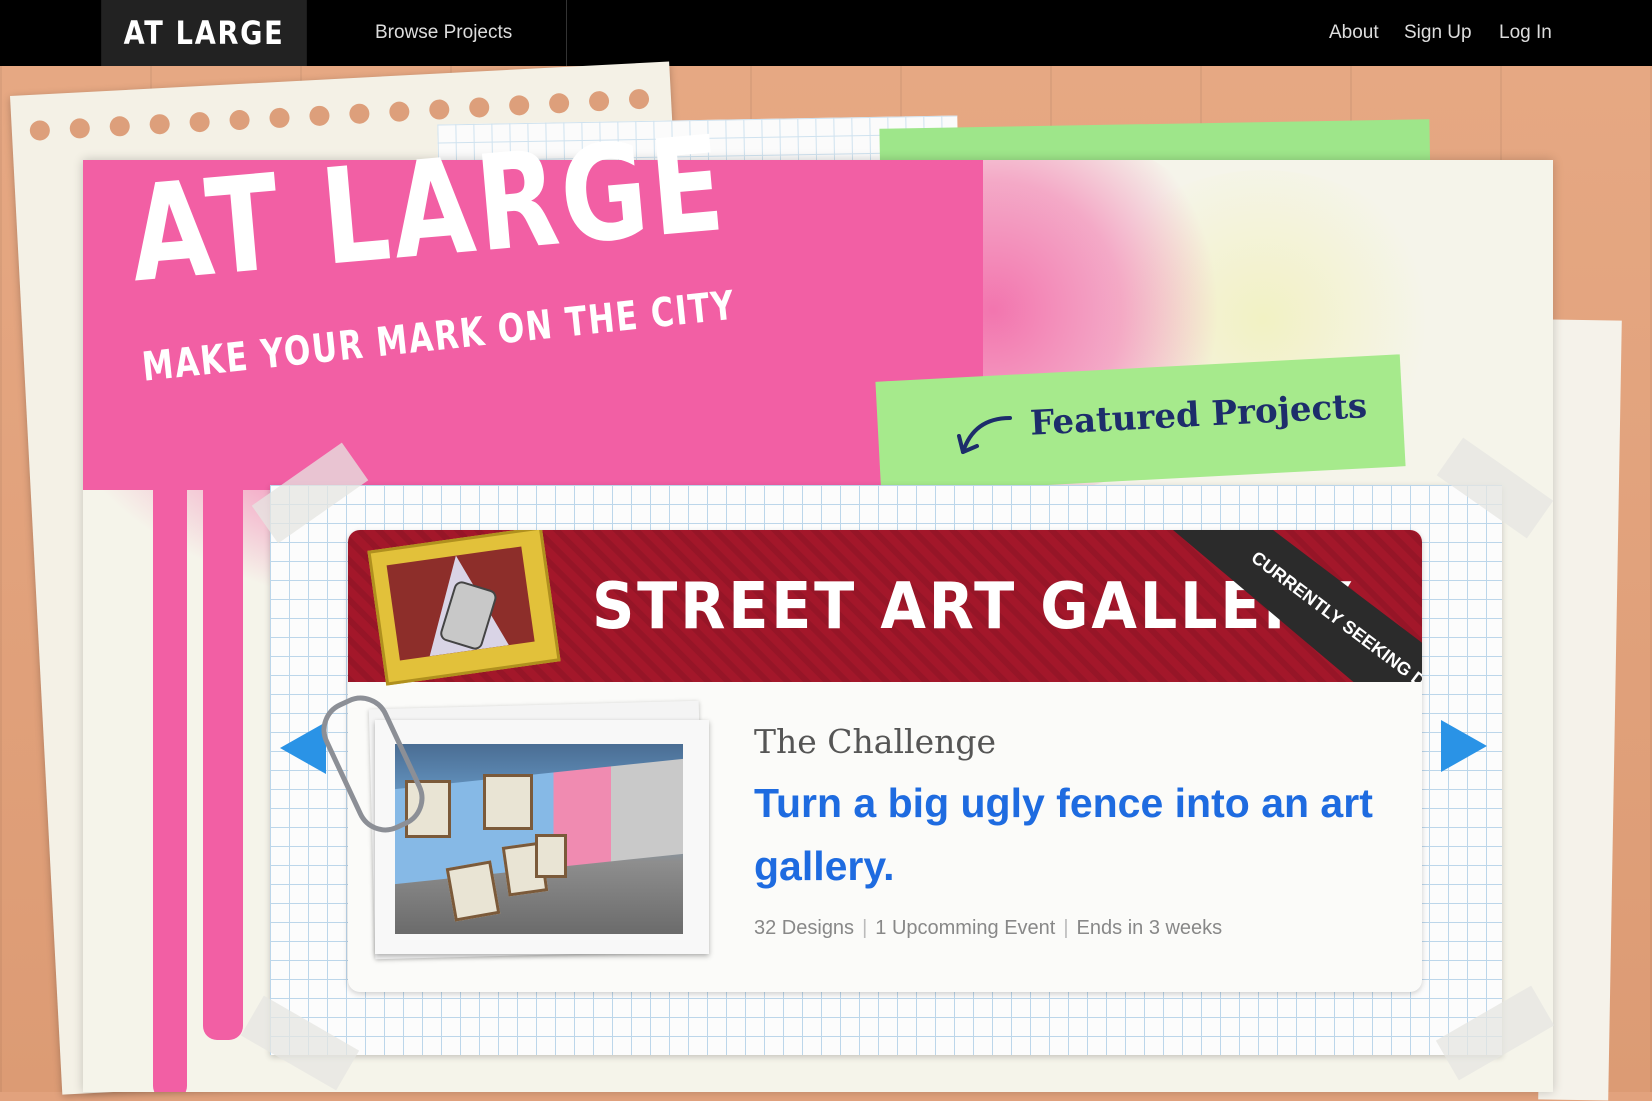 Image resolution: width=1652 pixels, height=1101 pixels. Describe the element at coordinates (566, 33) in the screenshot. I see `nav-divider` at that location.